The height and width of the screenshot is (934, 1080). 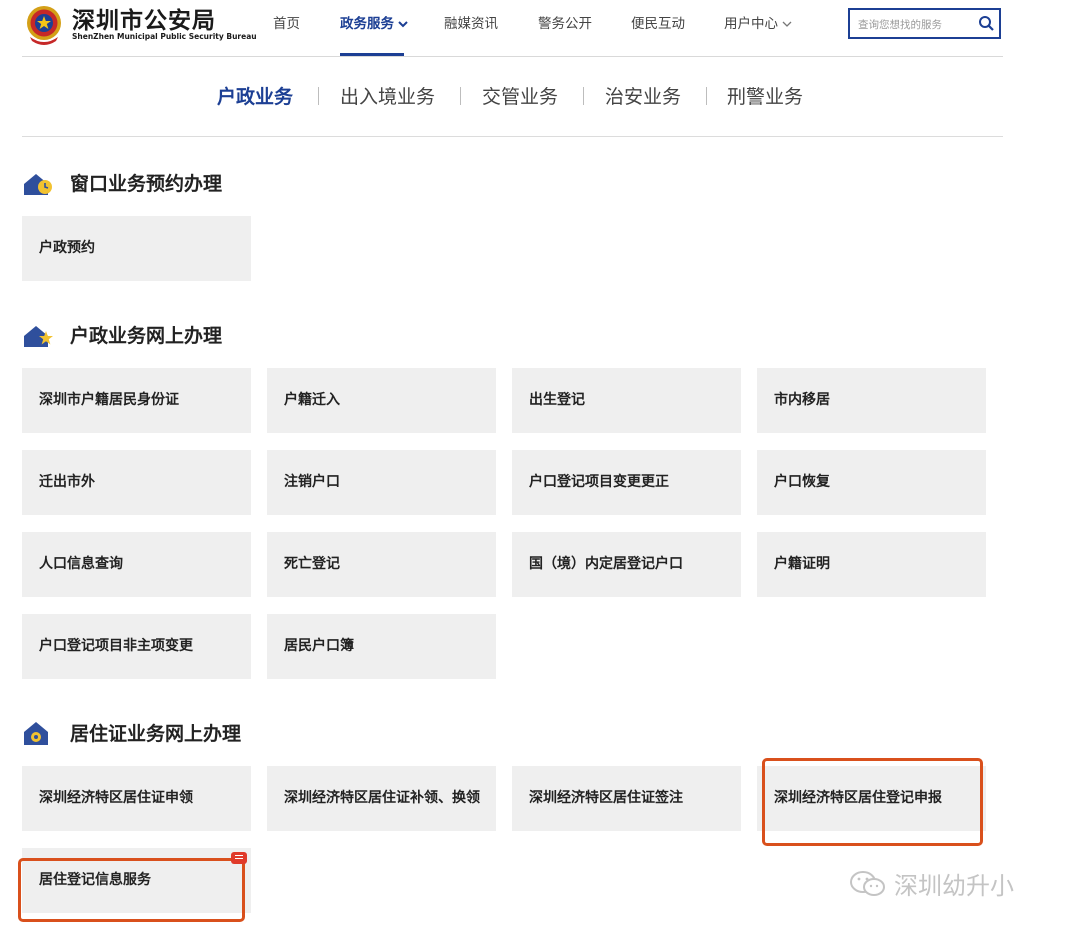 I want to click on section-title-residence-permit-online: 居住证业务网上办理, so click(x=156, y=734).